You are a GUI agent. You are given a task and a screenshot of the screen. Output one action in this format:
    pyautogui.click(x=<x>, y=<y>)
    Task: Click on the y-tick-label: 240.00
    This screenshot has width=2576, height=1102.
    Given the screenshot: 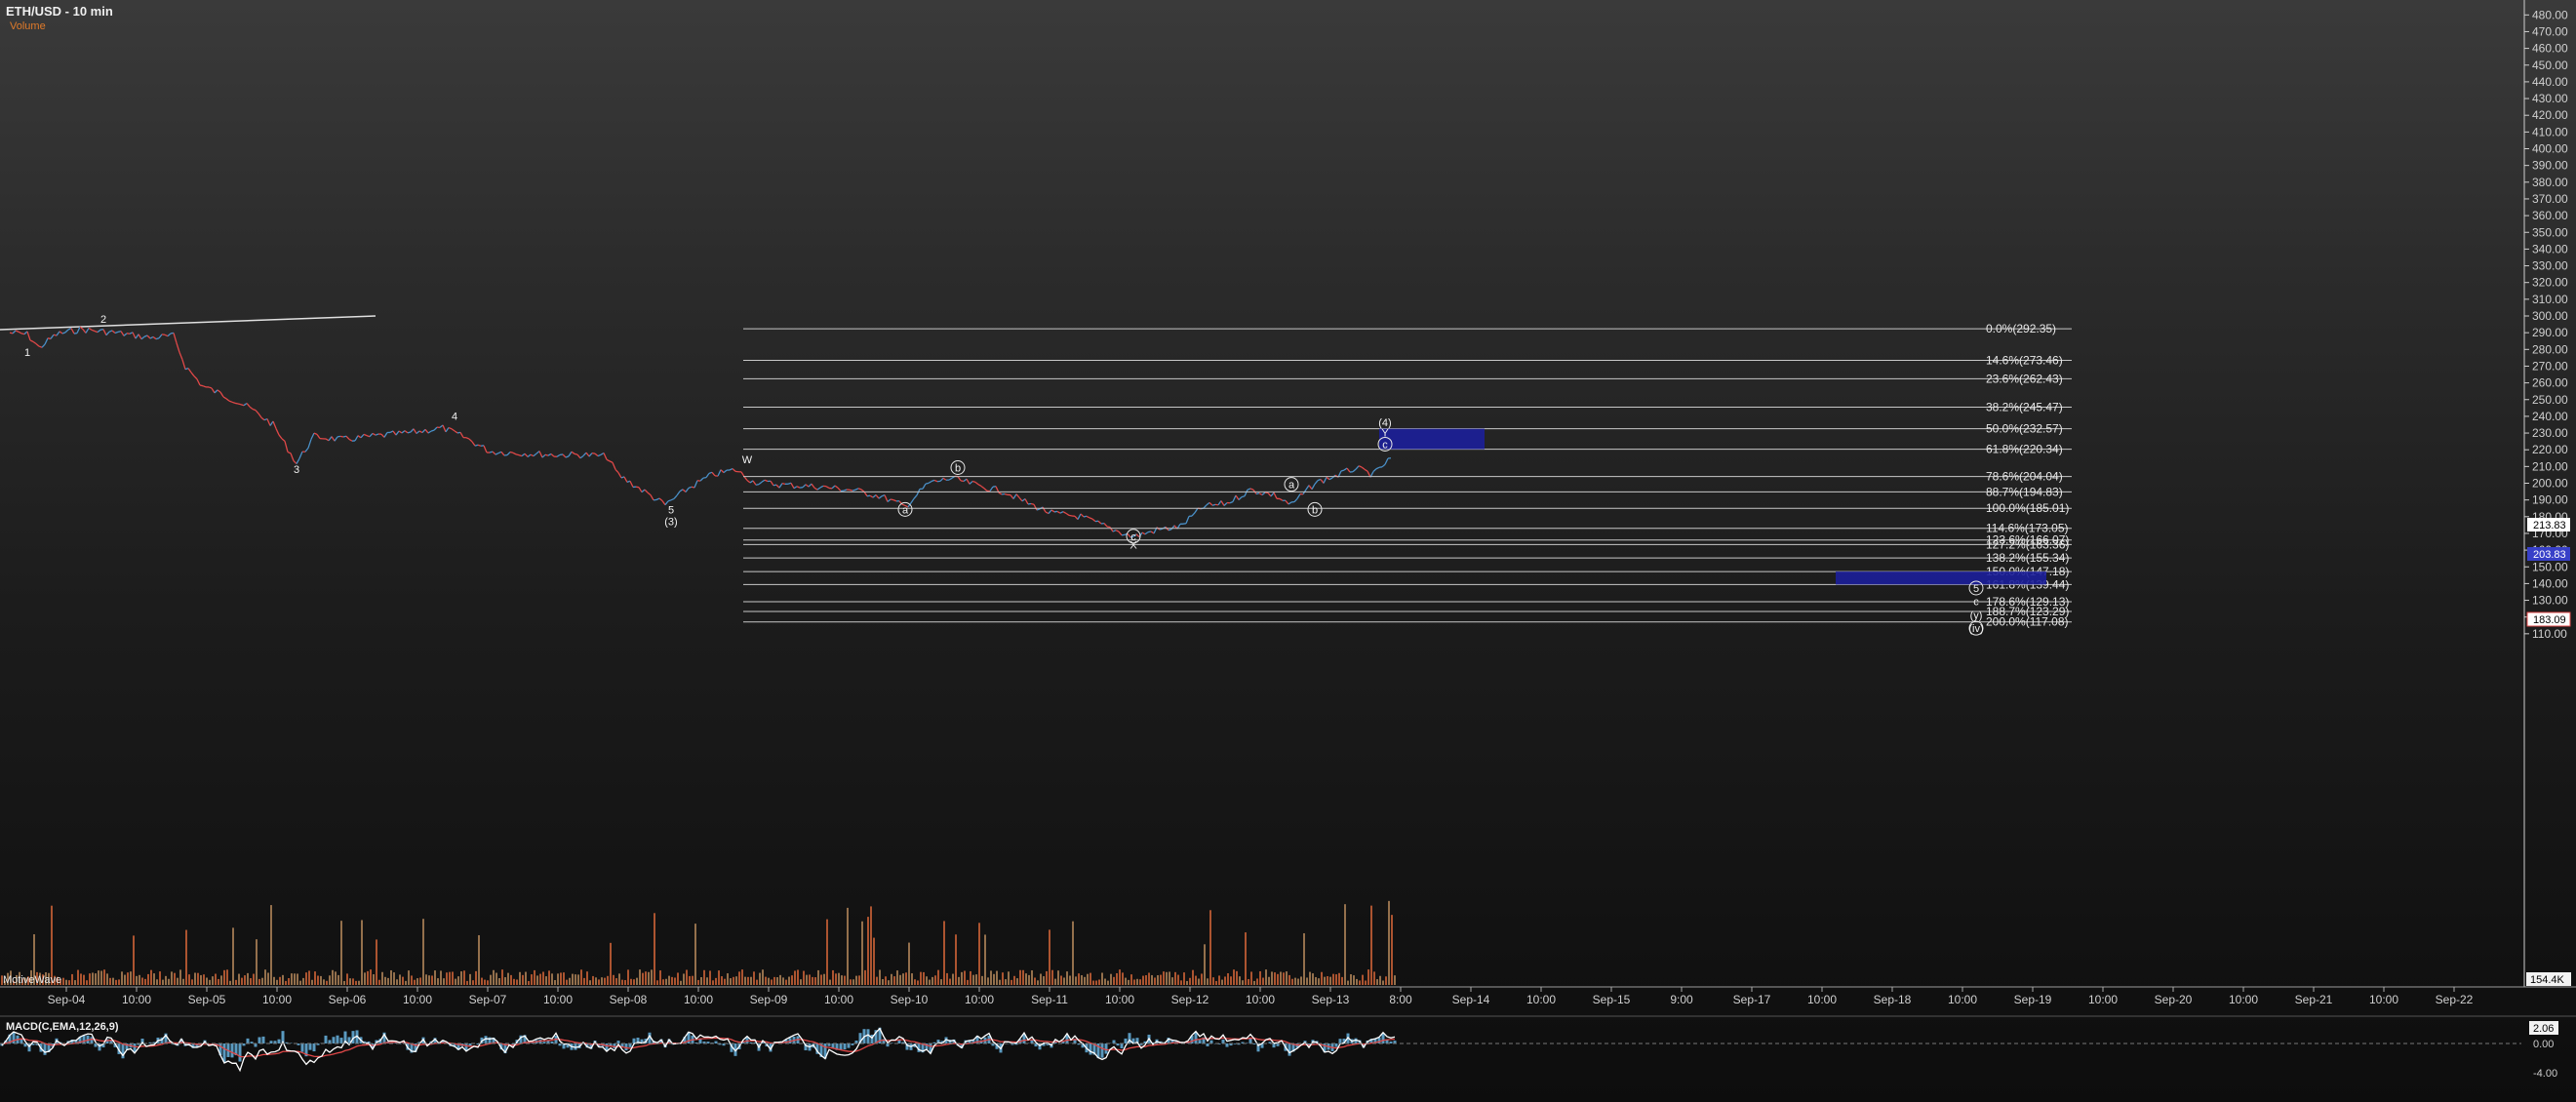 What is the action you would take?
    pyautogui.click(x=2550, y=416)
    